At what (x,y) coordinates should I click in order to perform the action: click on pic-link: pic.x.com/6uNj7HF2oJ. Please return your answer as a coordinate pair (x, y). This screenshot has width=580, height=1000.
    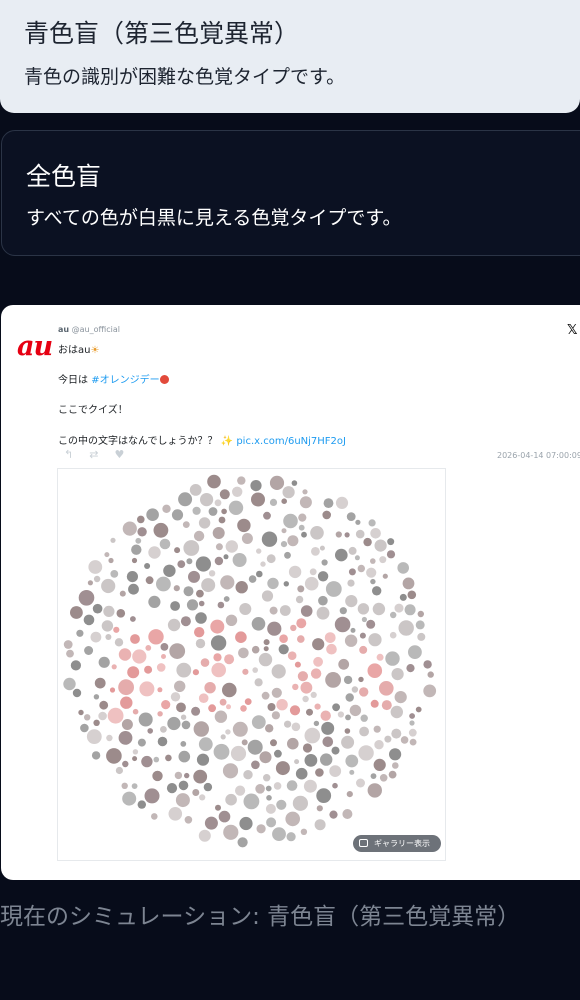
    Looking at the image, I should click on (291, 441).